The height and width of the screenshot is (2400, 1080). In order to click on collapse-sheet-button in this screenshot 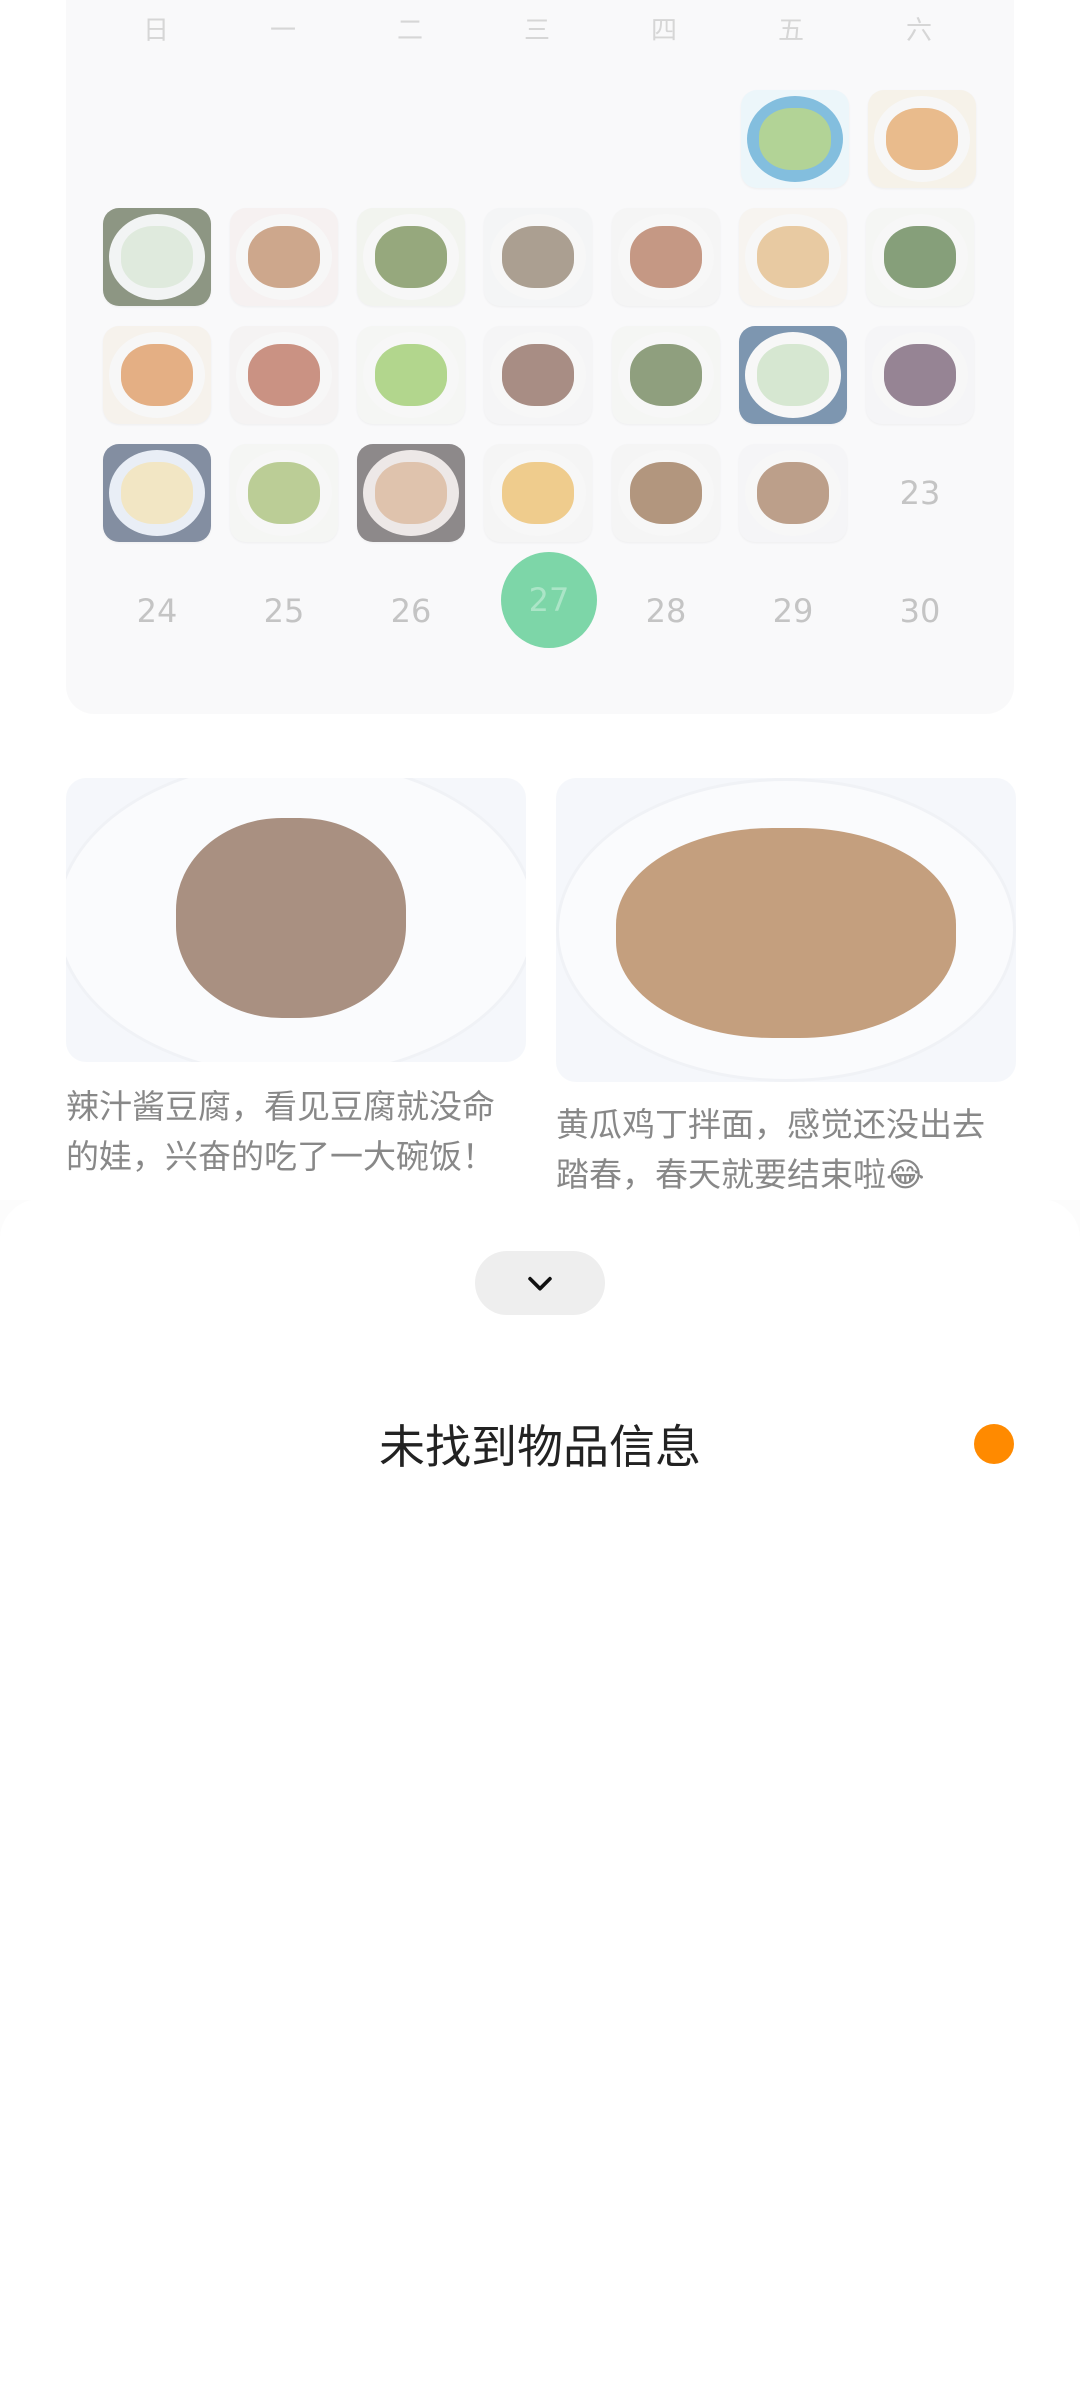, I will do `click(540, 1283)`.